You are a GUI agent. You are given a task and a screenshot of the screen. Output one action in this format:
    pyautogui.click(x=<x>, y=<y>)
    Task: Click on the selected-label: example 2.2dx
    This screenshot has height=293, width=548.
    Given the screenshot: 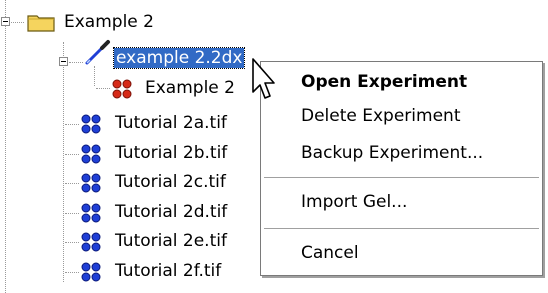 What is the action you would take?
    pyautogui.click(x=179, y=58)
    